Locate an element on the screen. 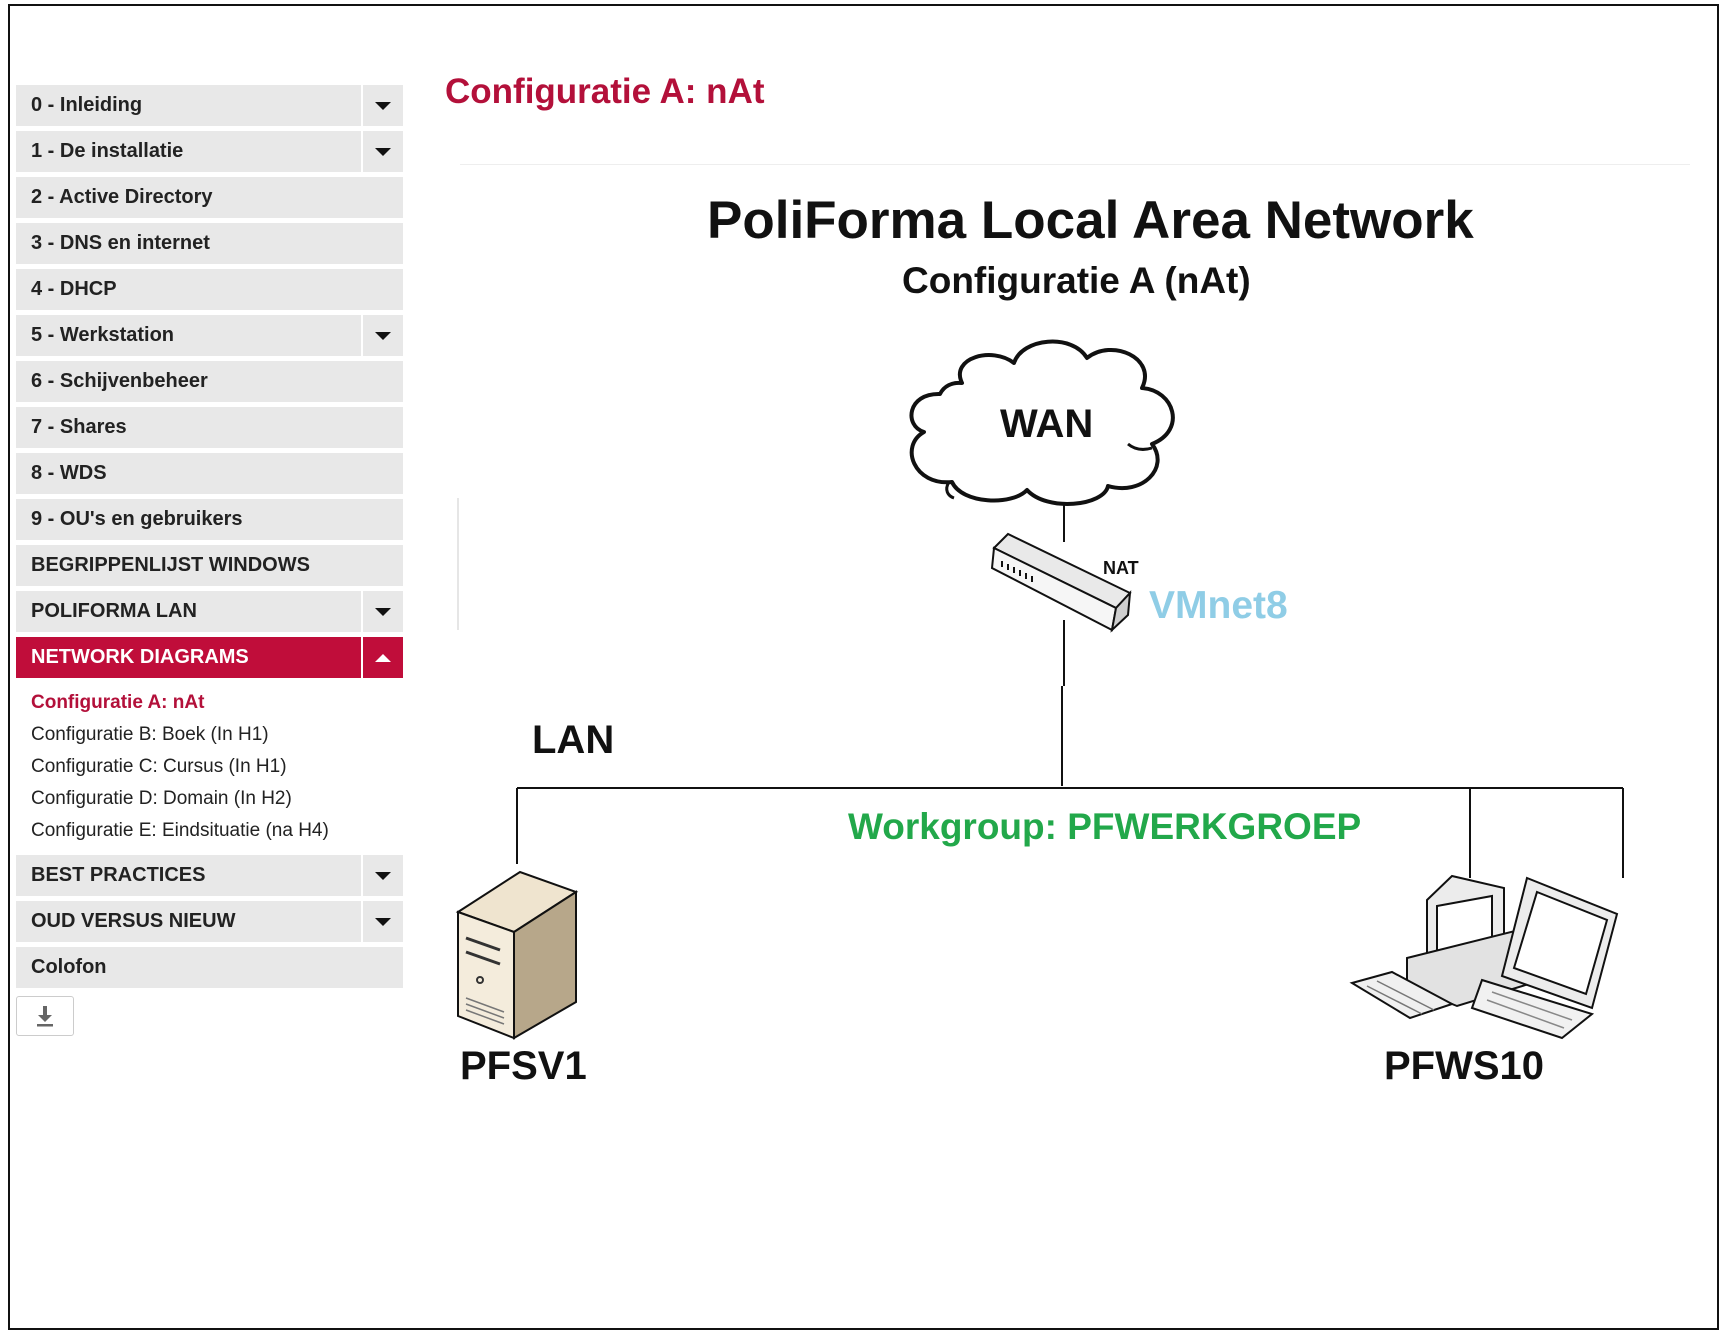 The width and height of the screenshot is (1727, 1334). sidebar-item-6-schijvenbeheer: 6 - Schijvenbeheer is located at coordinates (209, 381).